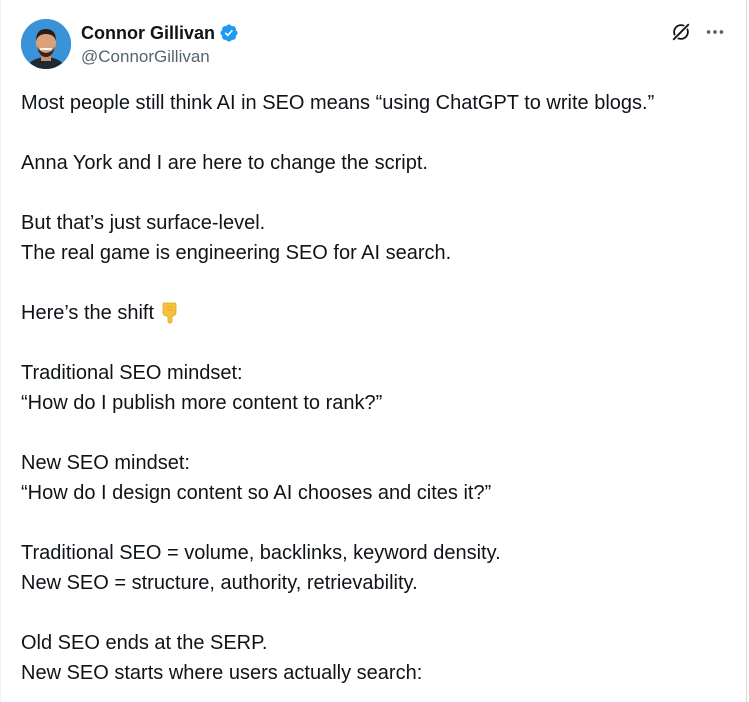 The image size is (749, 702). I want to click on pointing-down-emoji-icon, so click(170, 312).